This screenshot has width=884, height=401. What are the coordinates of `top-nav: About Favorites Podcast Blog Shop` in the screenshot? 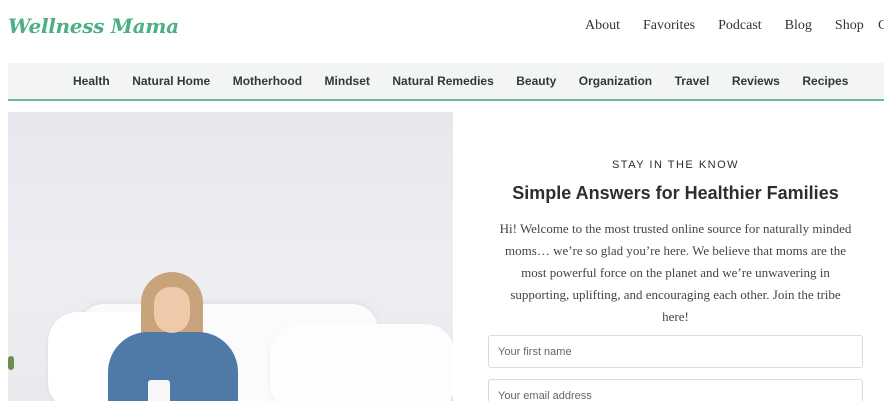 It's located at (724, 26).